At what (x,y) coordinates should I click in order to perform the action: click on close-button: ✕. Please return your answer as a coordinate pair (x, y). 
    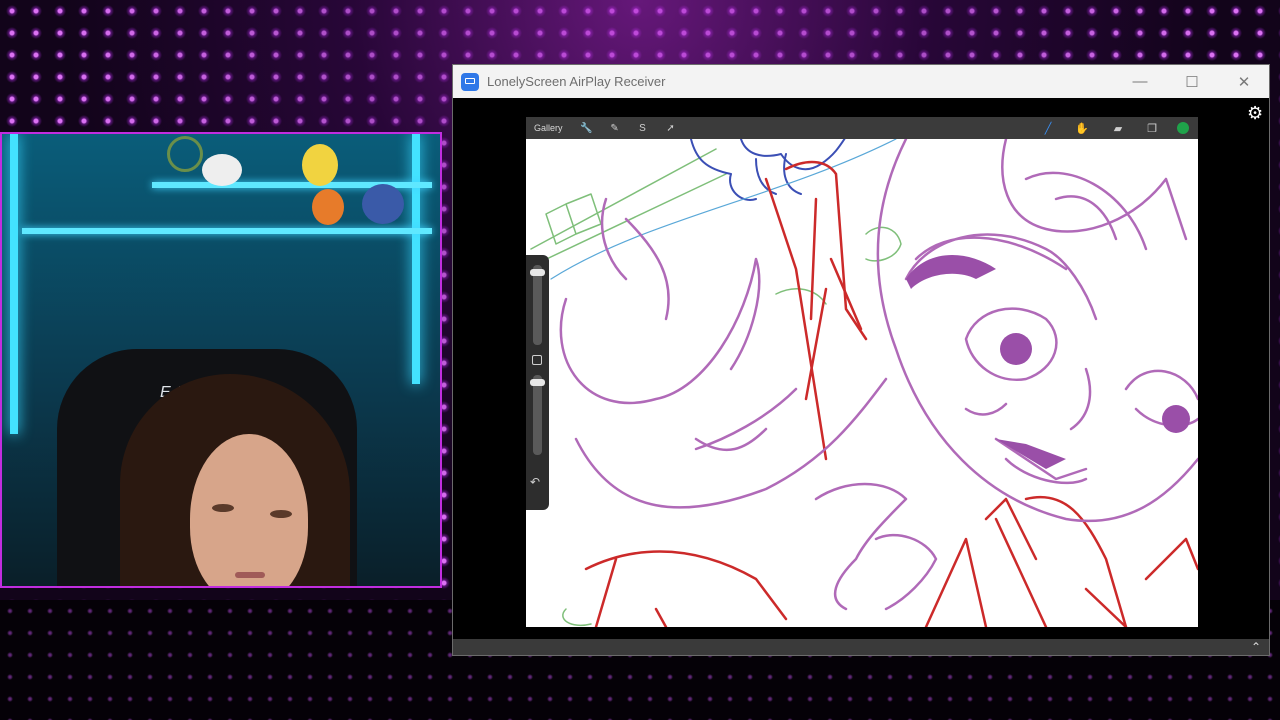
    Looking at the image, I should click on (1244, 81).